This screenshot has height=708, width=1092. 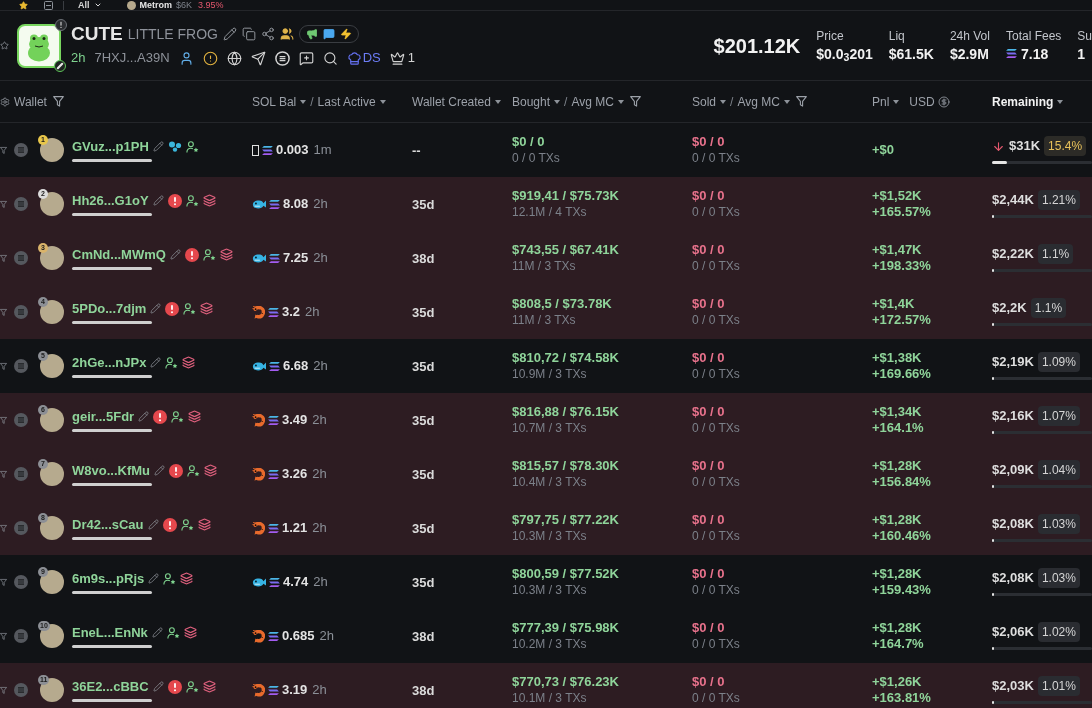 What do you see at coordinates (172, 308) in the screenshot?
I see `alert-icon` at bounding box center [172, 308].